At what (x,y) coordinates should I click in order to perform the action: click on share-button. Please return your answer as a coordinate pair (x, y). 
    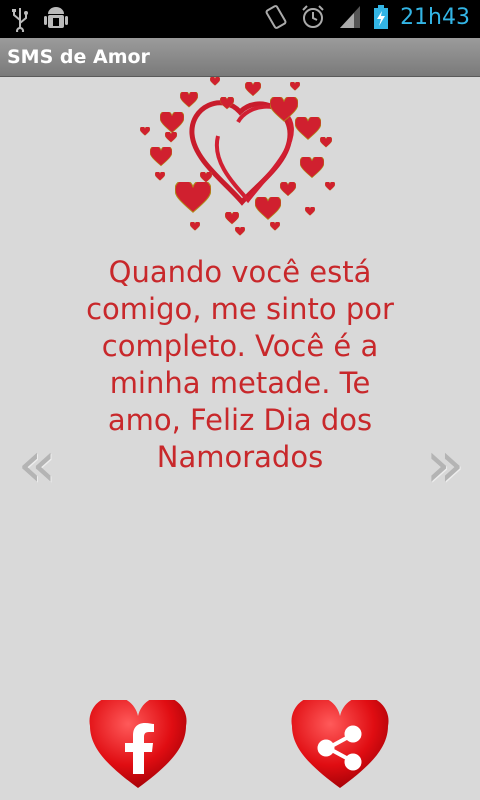
    Looking at the image, I should click on (340, 745).